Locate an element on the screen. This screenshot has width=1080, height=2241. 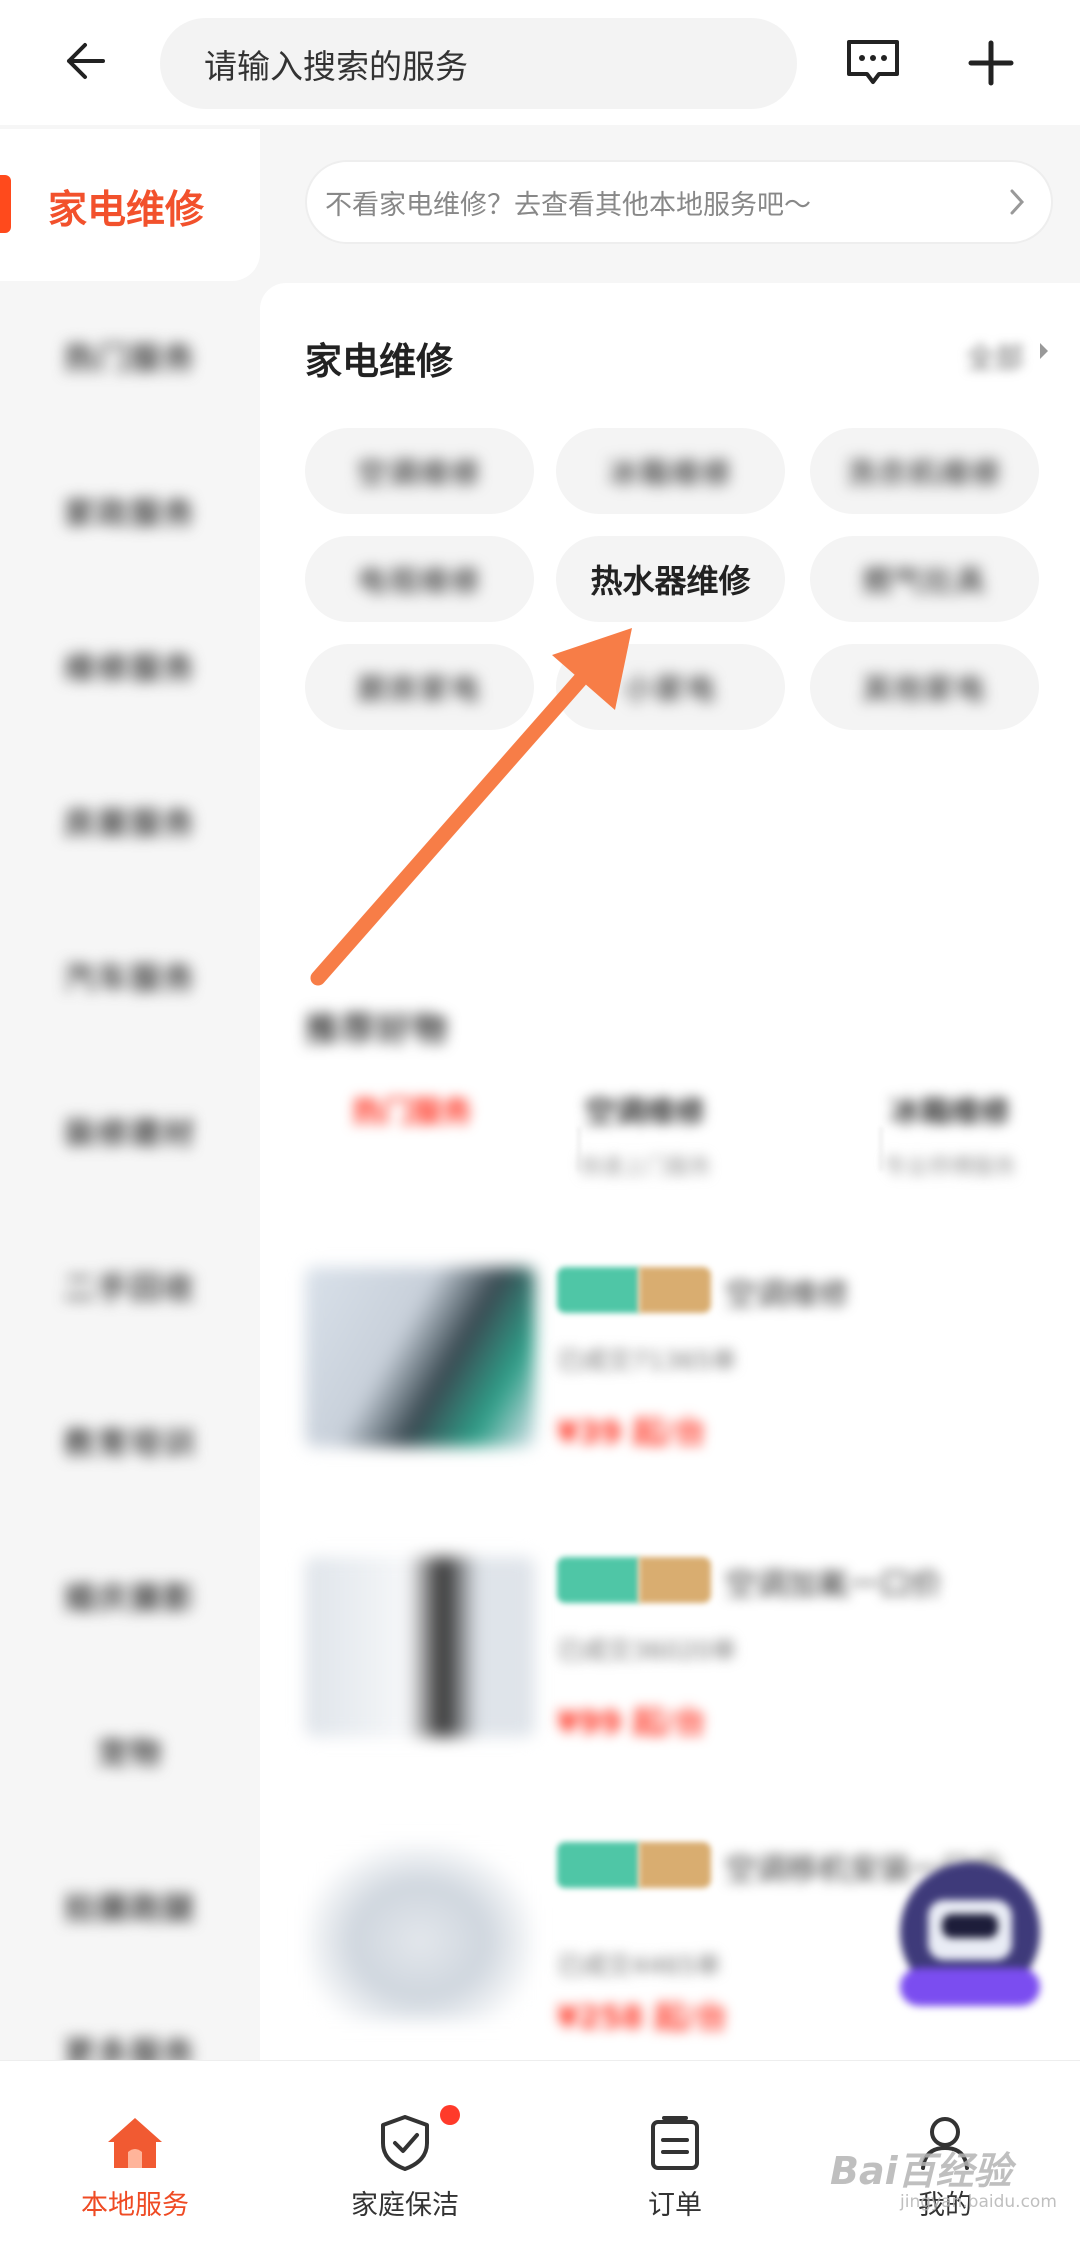
watermark-domain: jingyan.baidu.com is located at coordinates (978, 2202).